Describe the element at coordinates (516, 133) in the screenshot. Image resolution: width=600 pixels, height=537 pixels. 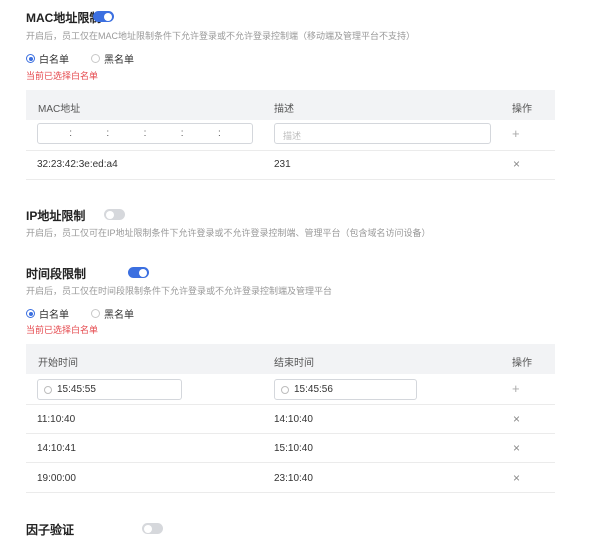
I see `mac-add-icon: +` at that location.